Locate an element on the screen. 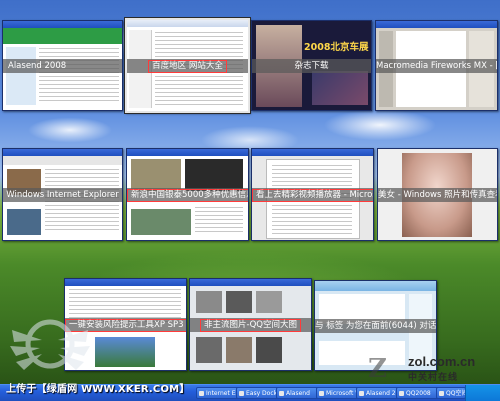 The width and height of the screenshot is (500, 401). window-thumbnail-qq-space: 非主流图片-QQ空间大图 is located at coordinates (250, 324).